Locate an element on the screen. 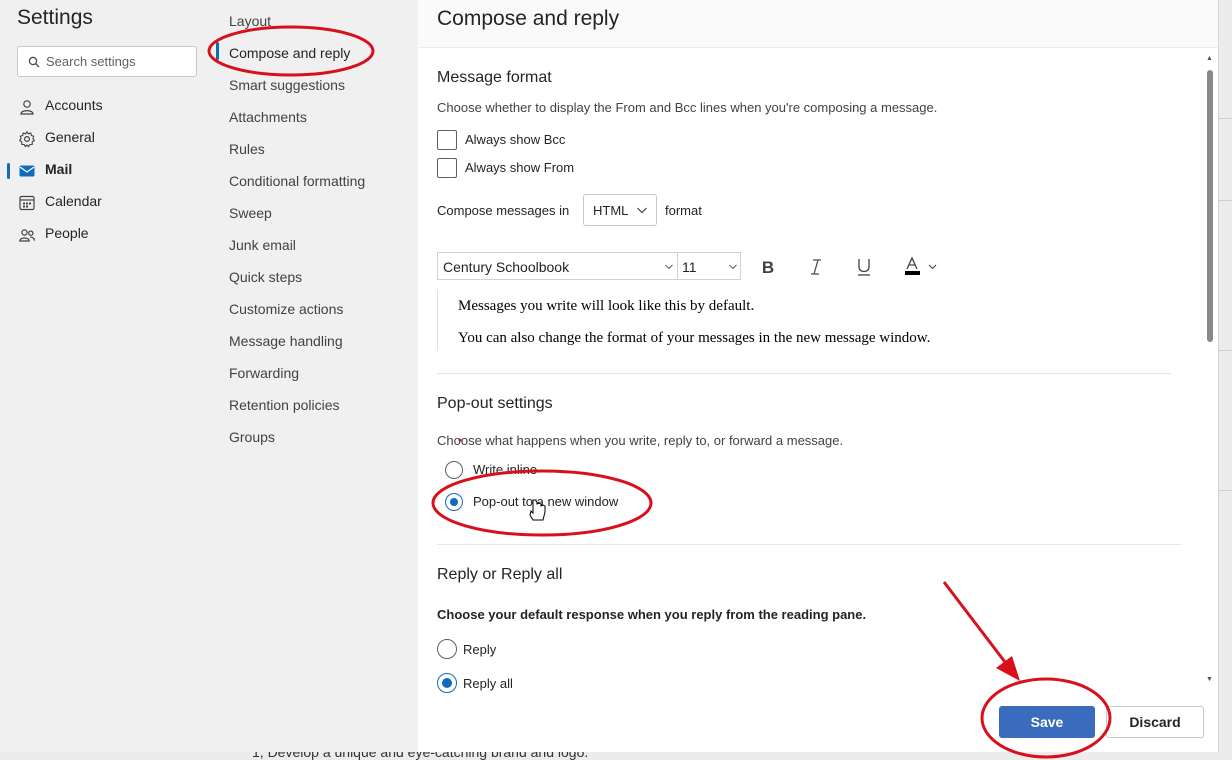 The height and width of the screenshot is (760, 1232). page-title: Compose and reply is located at coordinates (528, 18).